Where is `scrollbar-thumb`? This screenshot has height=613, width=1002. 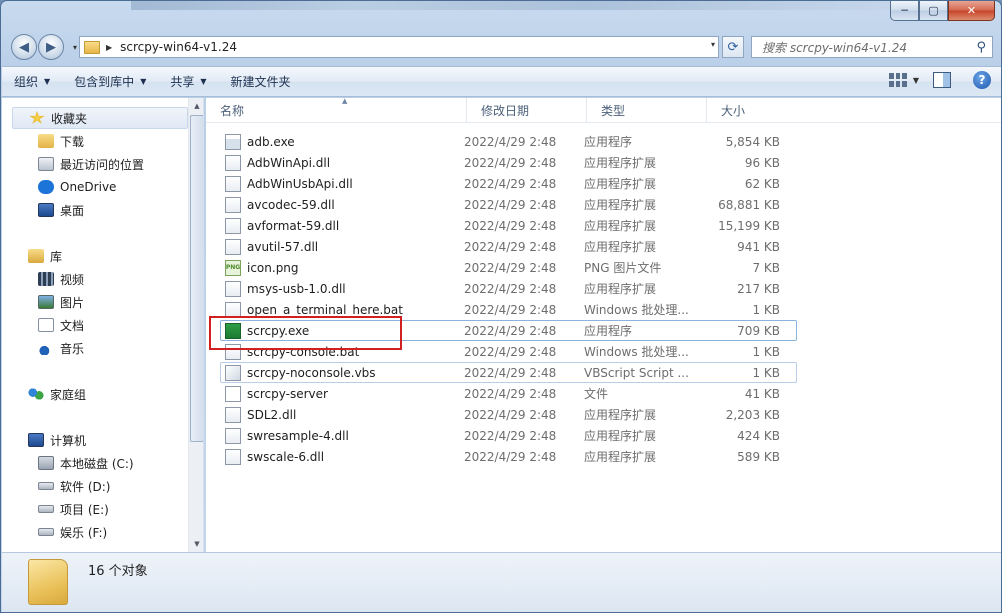 scrollbar-thumb is located at coordinates (196, 278).